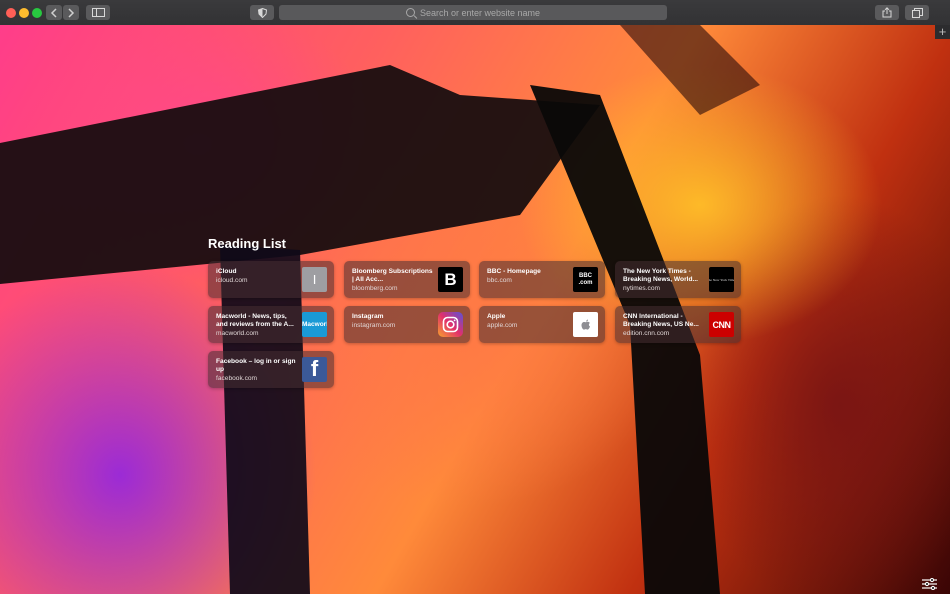 This screenshot has width=950, height=594. I want to click on share-icon, so click(887, 12).